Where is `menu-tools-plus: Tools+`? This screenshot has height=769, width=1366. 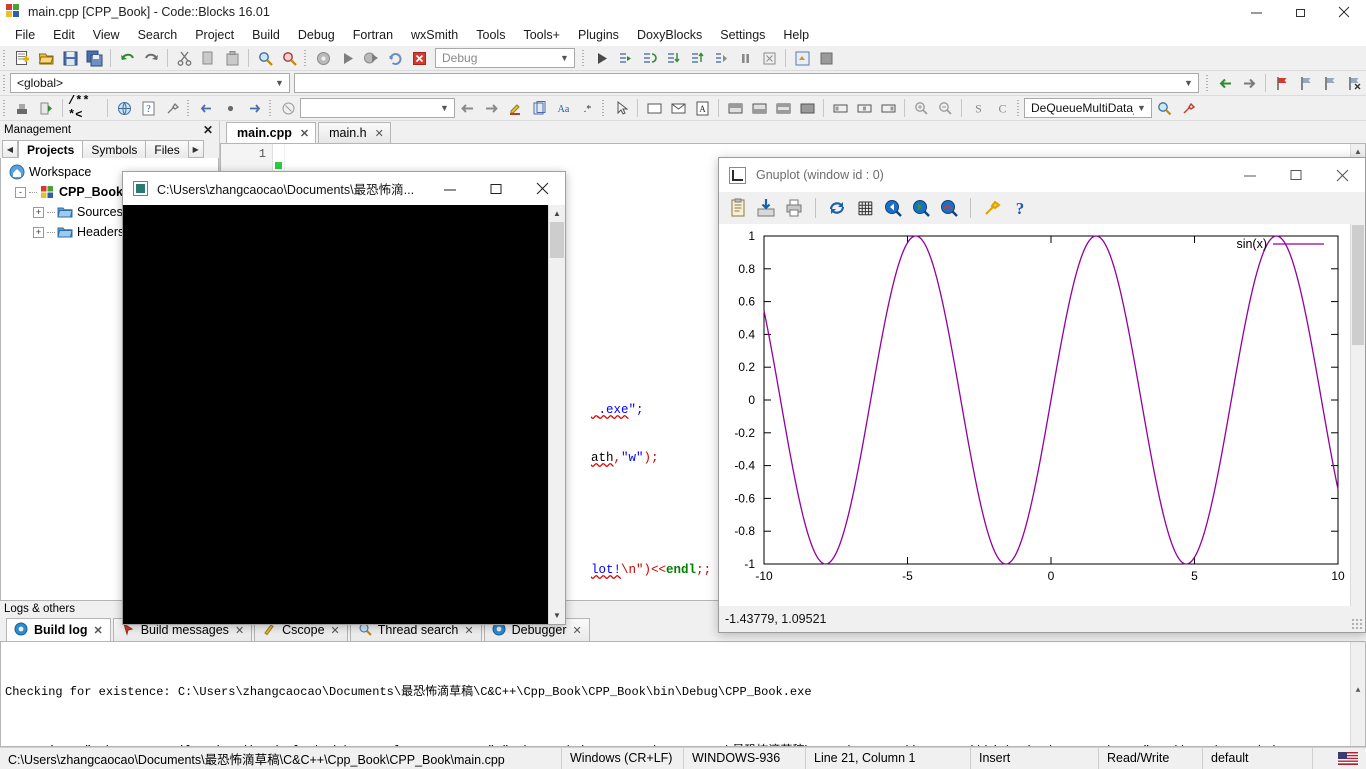
menu-tools-plus: Tools+ is located at coordinates (541, 35).